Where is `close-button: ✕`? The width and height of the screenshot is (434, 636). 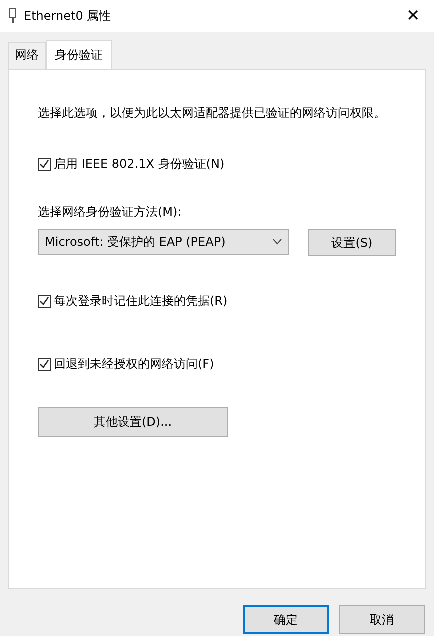 close-button: ✕ is located at coordinates (413, 16).